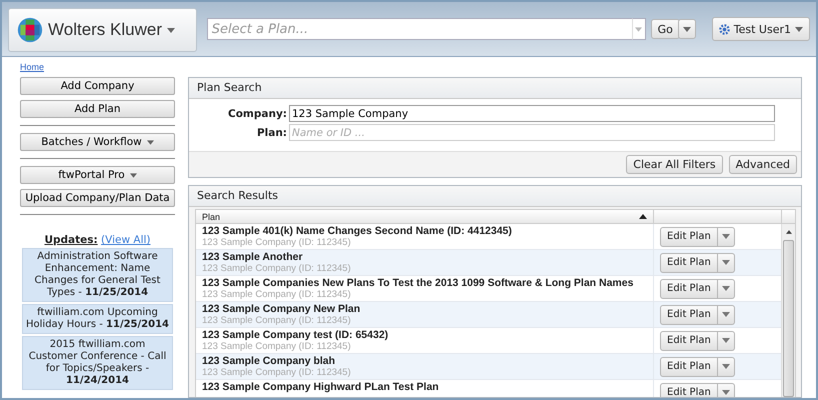 The height and width of the screenshot is (400, 818). What do you see at coordinates (97, 275) in the screenshot?
I see `update-item: Administration Software Enhancement: Name Changes for General Test Types - 11/25/2014` at bounding box center [97, 275].